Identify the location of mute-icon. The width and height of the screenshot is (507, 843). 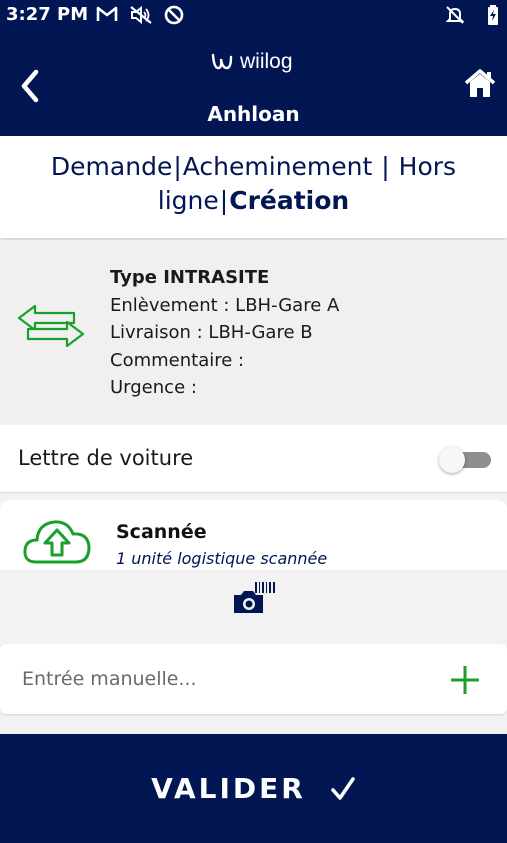
(141, 15).